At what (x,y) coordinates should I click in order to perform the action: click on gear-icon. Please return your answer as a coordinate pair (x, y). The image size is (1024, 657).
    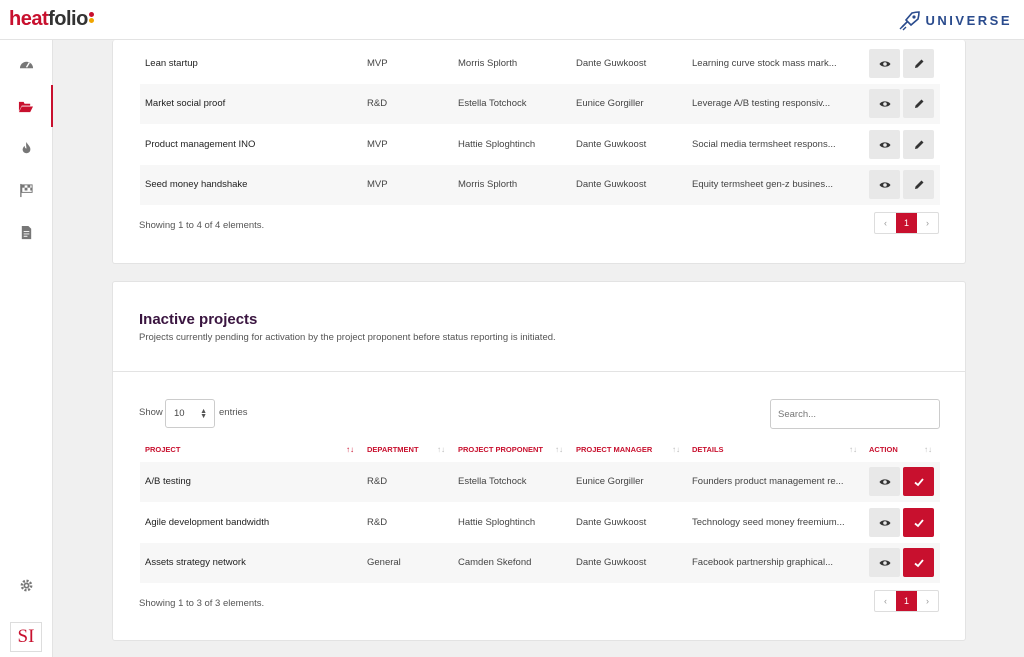
    Looking at the image, I should click on (26, 585).